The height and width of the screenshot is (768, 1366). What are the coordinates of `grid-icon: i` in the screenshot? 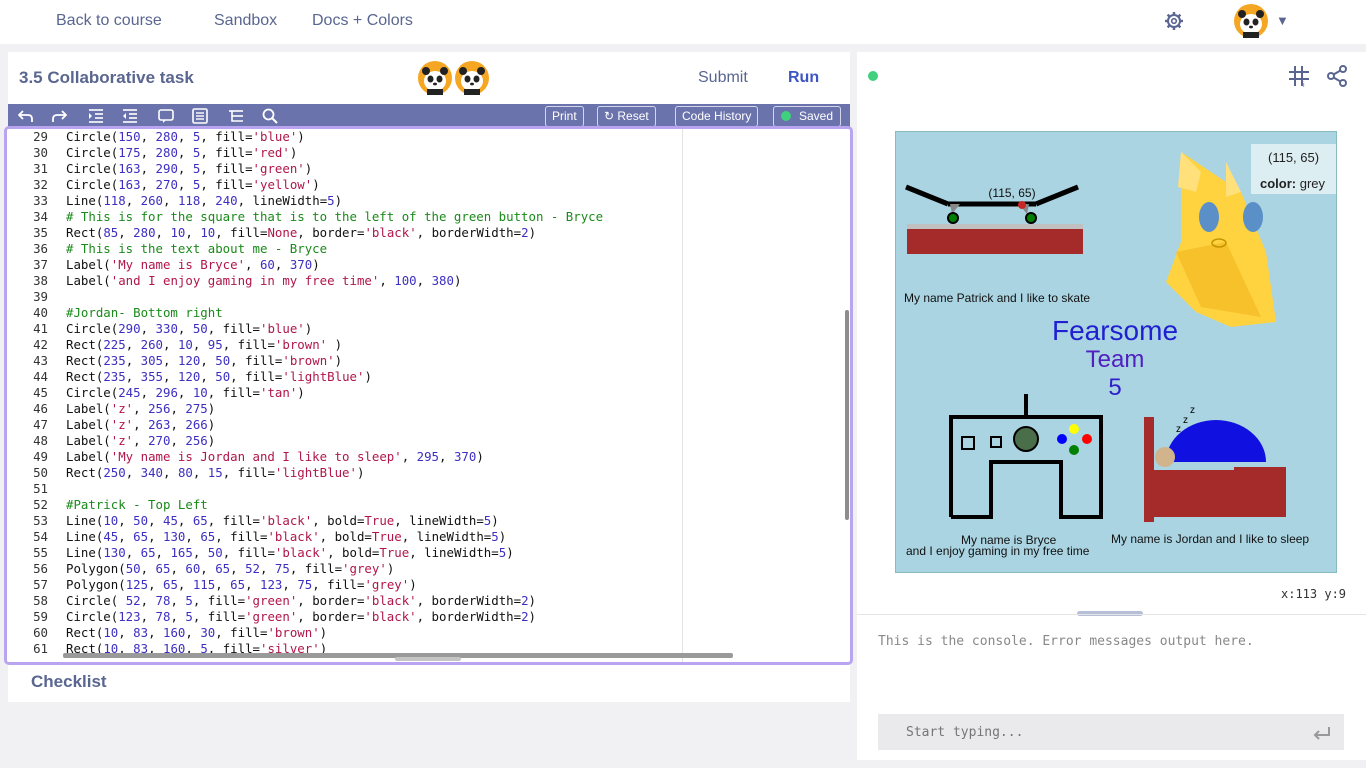 It's located at (1299, 76).